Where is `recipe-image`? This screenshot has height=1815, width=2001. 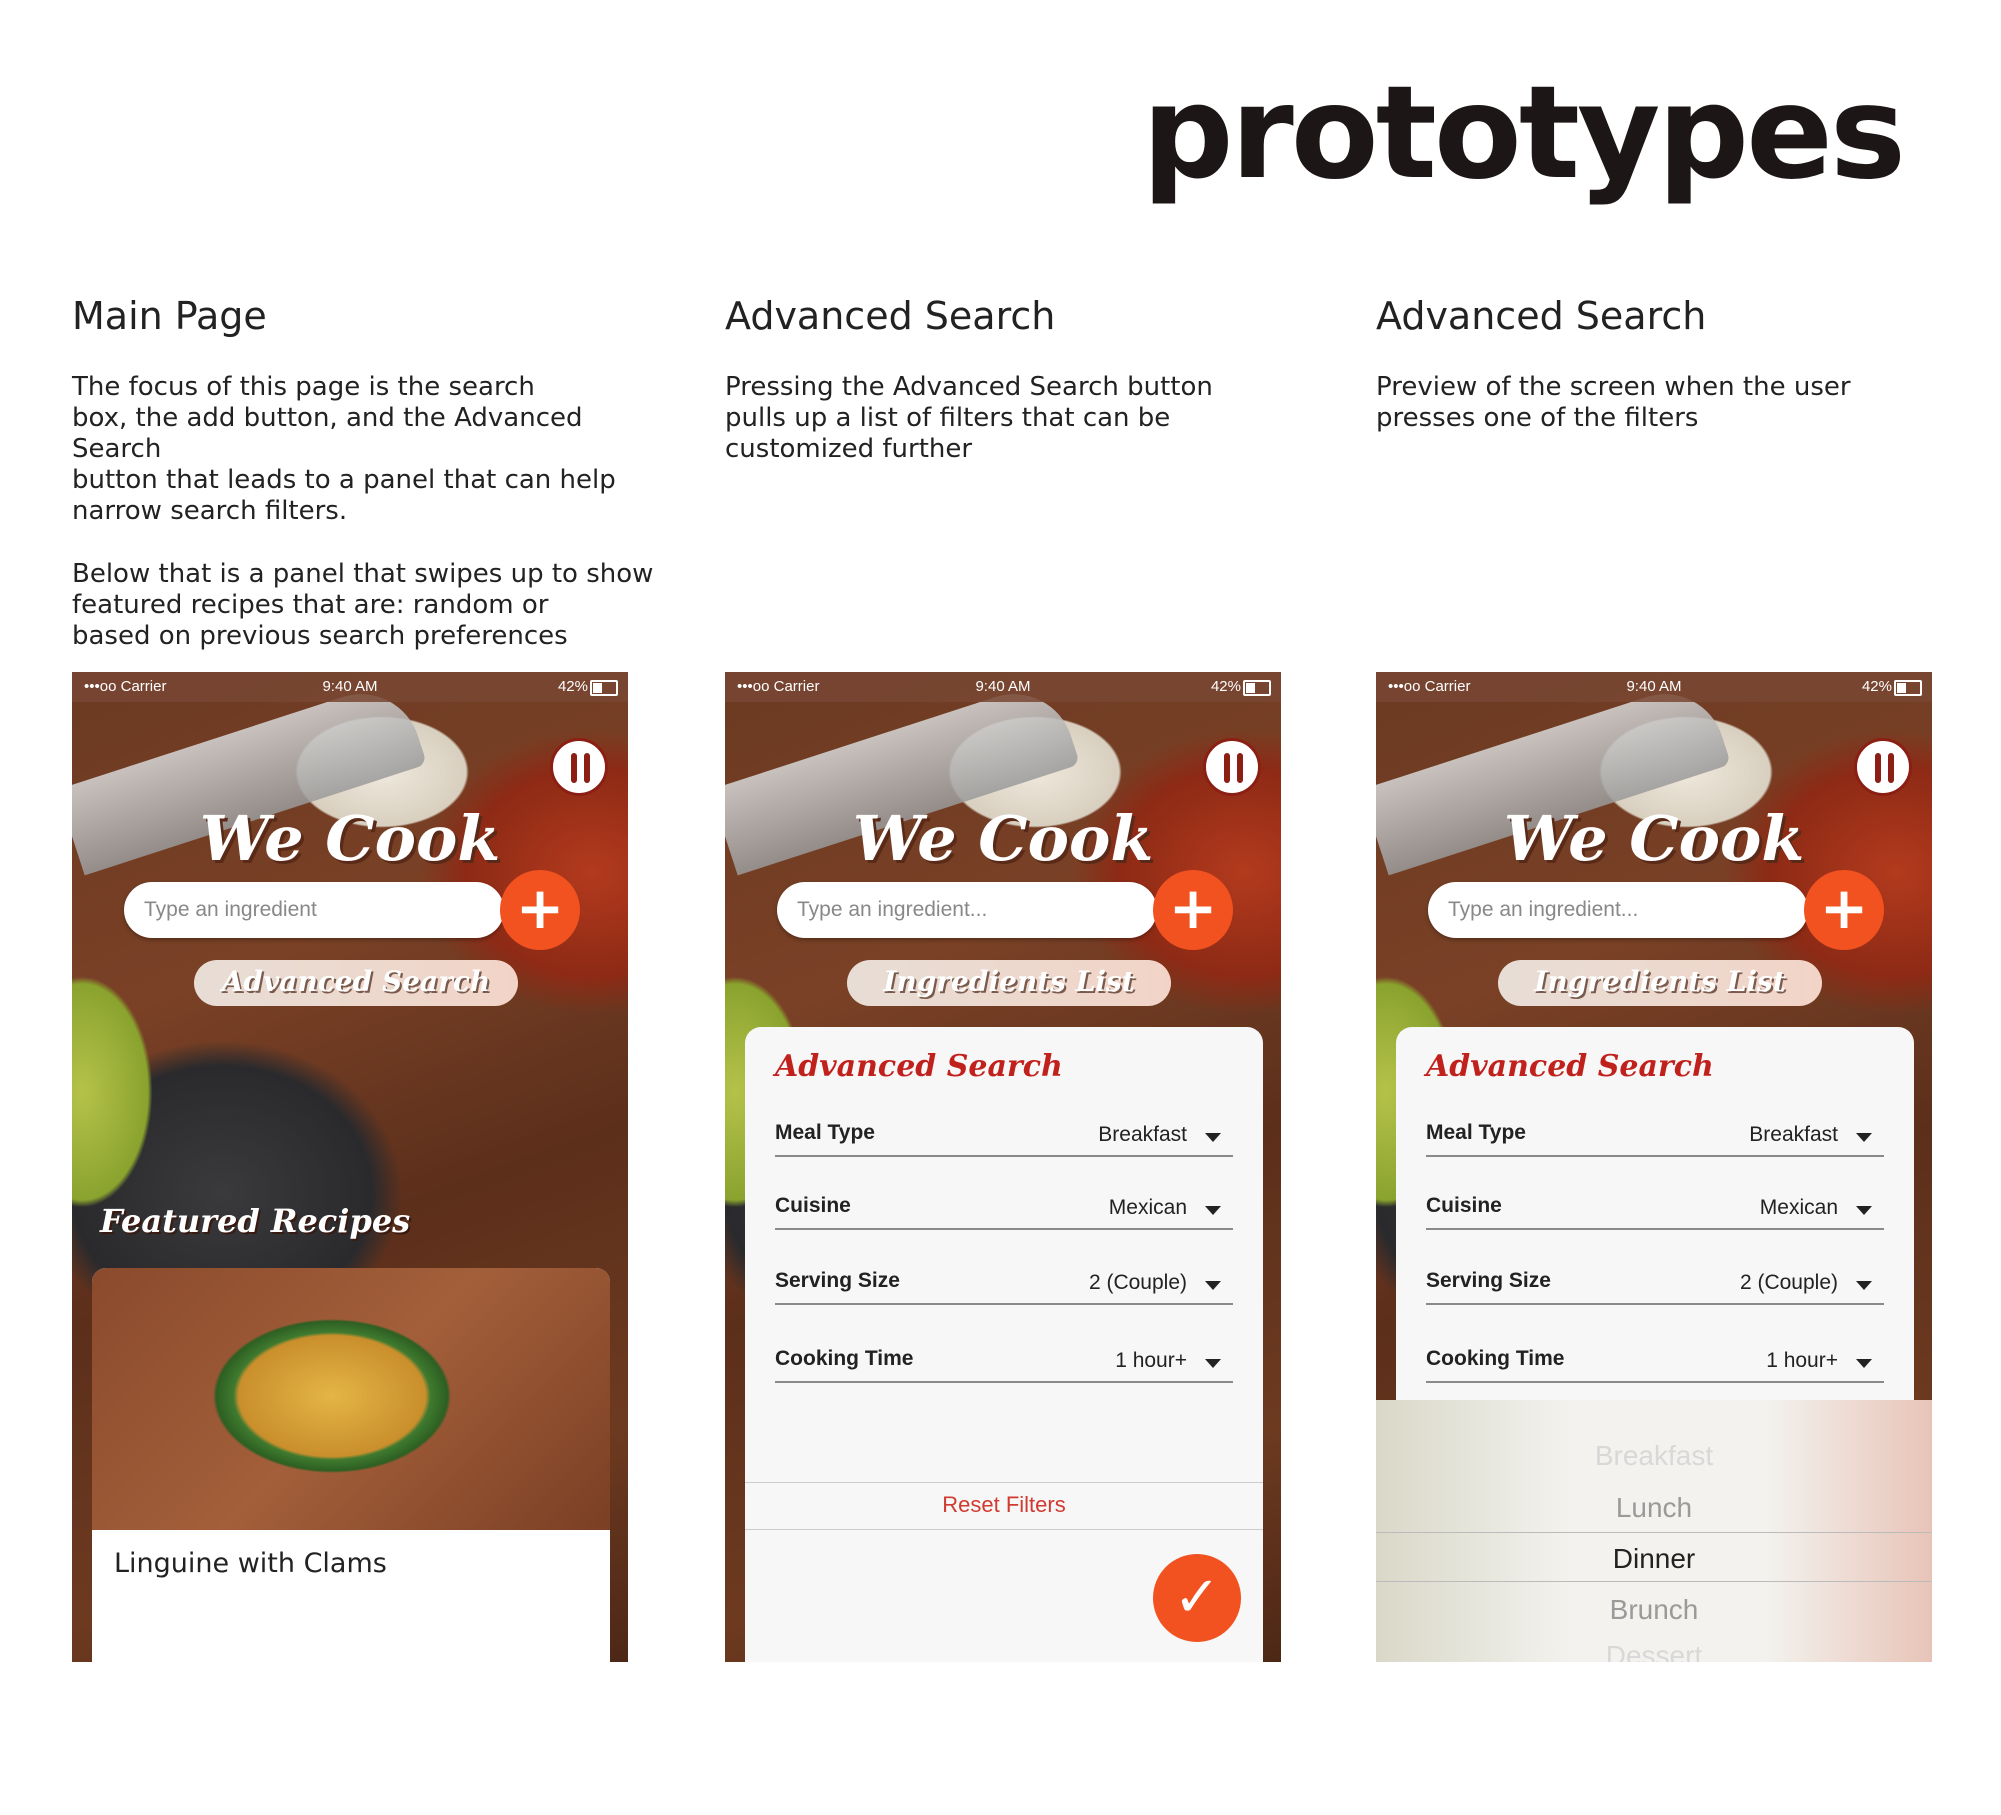 recipe-image is located at coordinates (351, 1399).